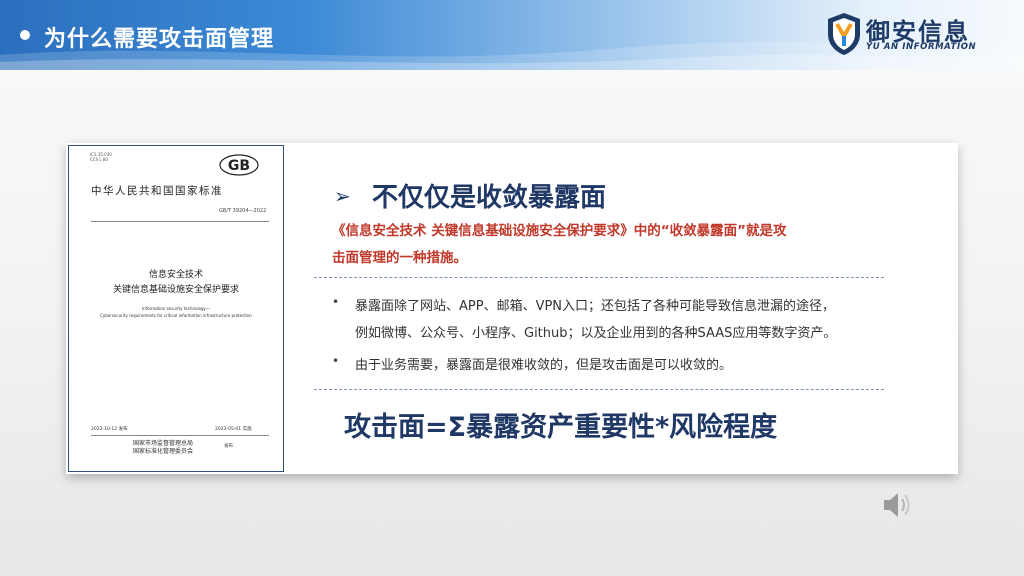 This screenshot has width=1024, height=576. What do you see at coordinates (921, 47) in the screenshot?
I see `logo-name-en: YU AN INFORMATION` at bounding box center [921, 47].